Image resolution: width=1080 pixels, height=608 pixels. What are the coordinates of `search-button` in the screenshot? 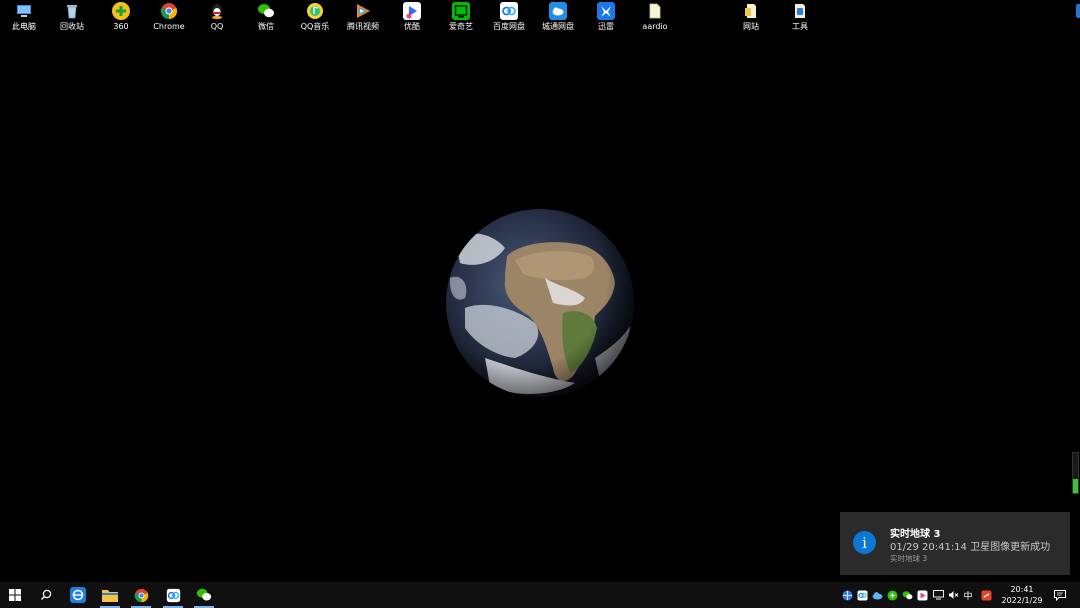 It's located at (46, 595).